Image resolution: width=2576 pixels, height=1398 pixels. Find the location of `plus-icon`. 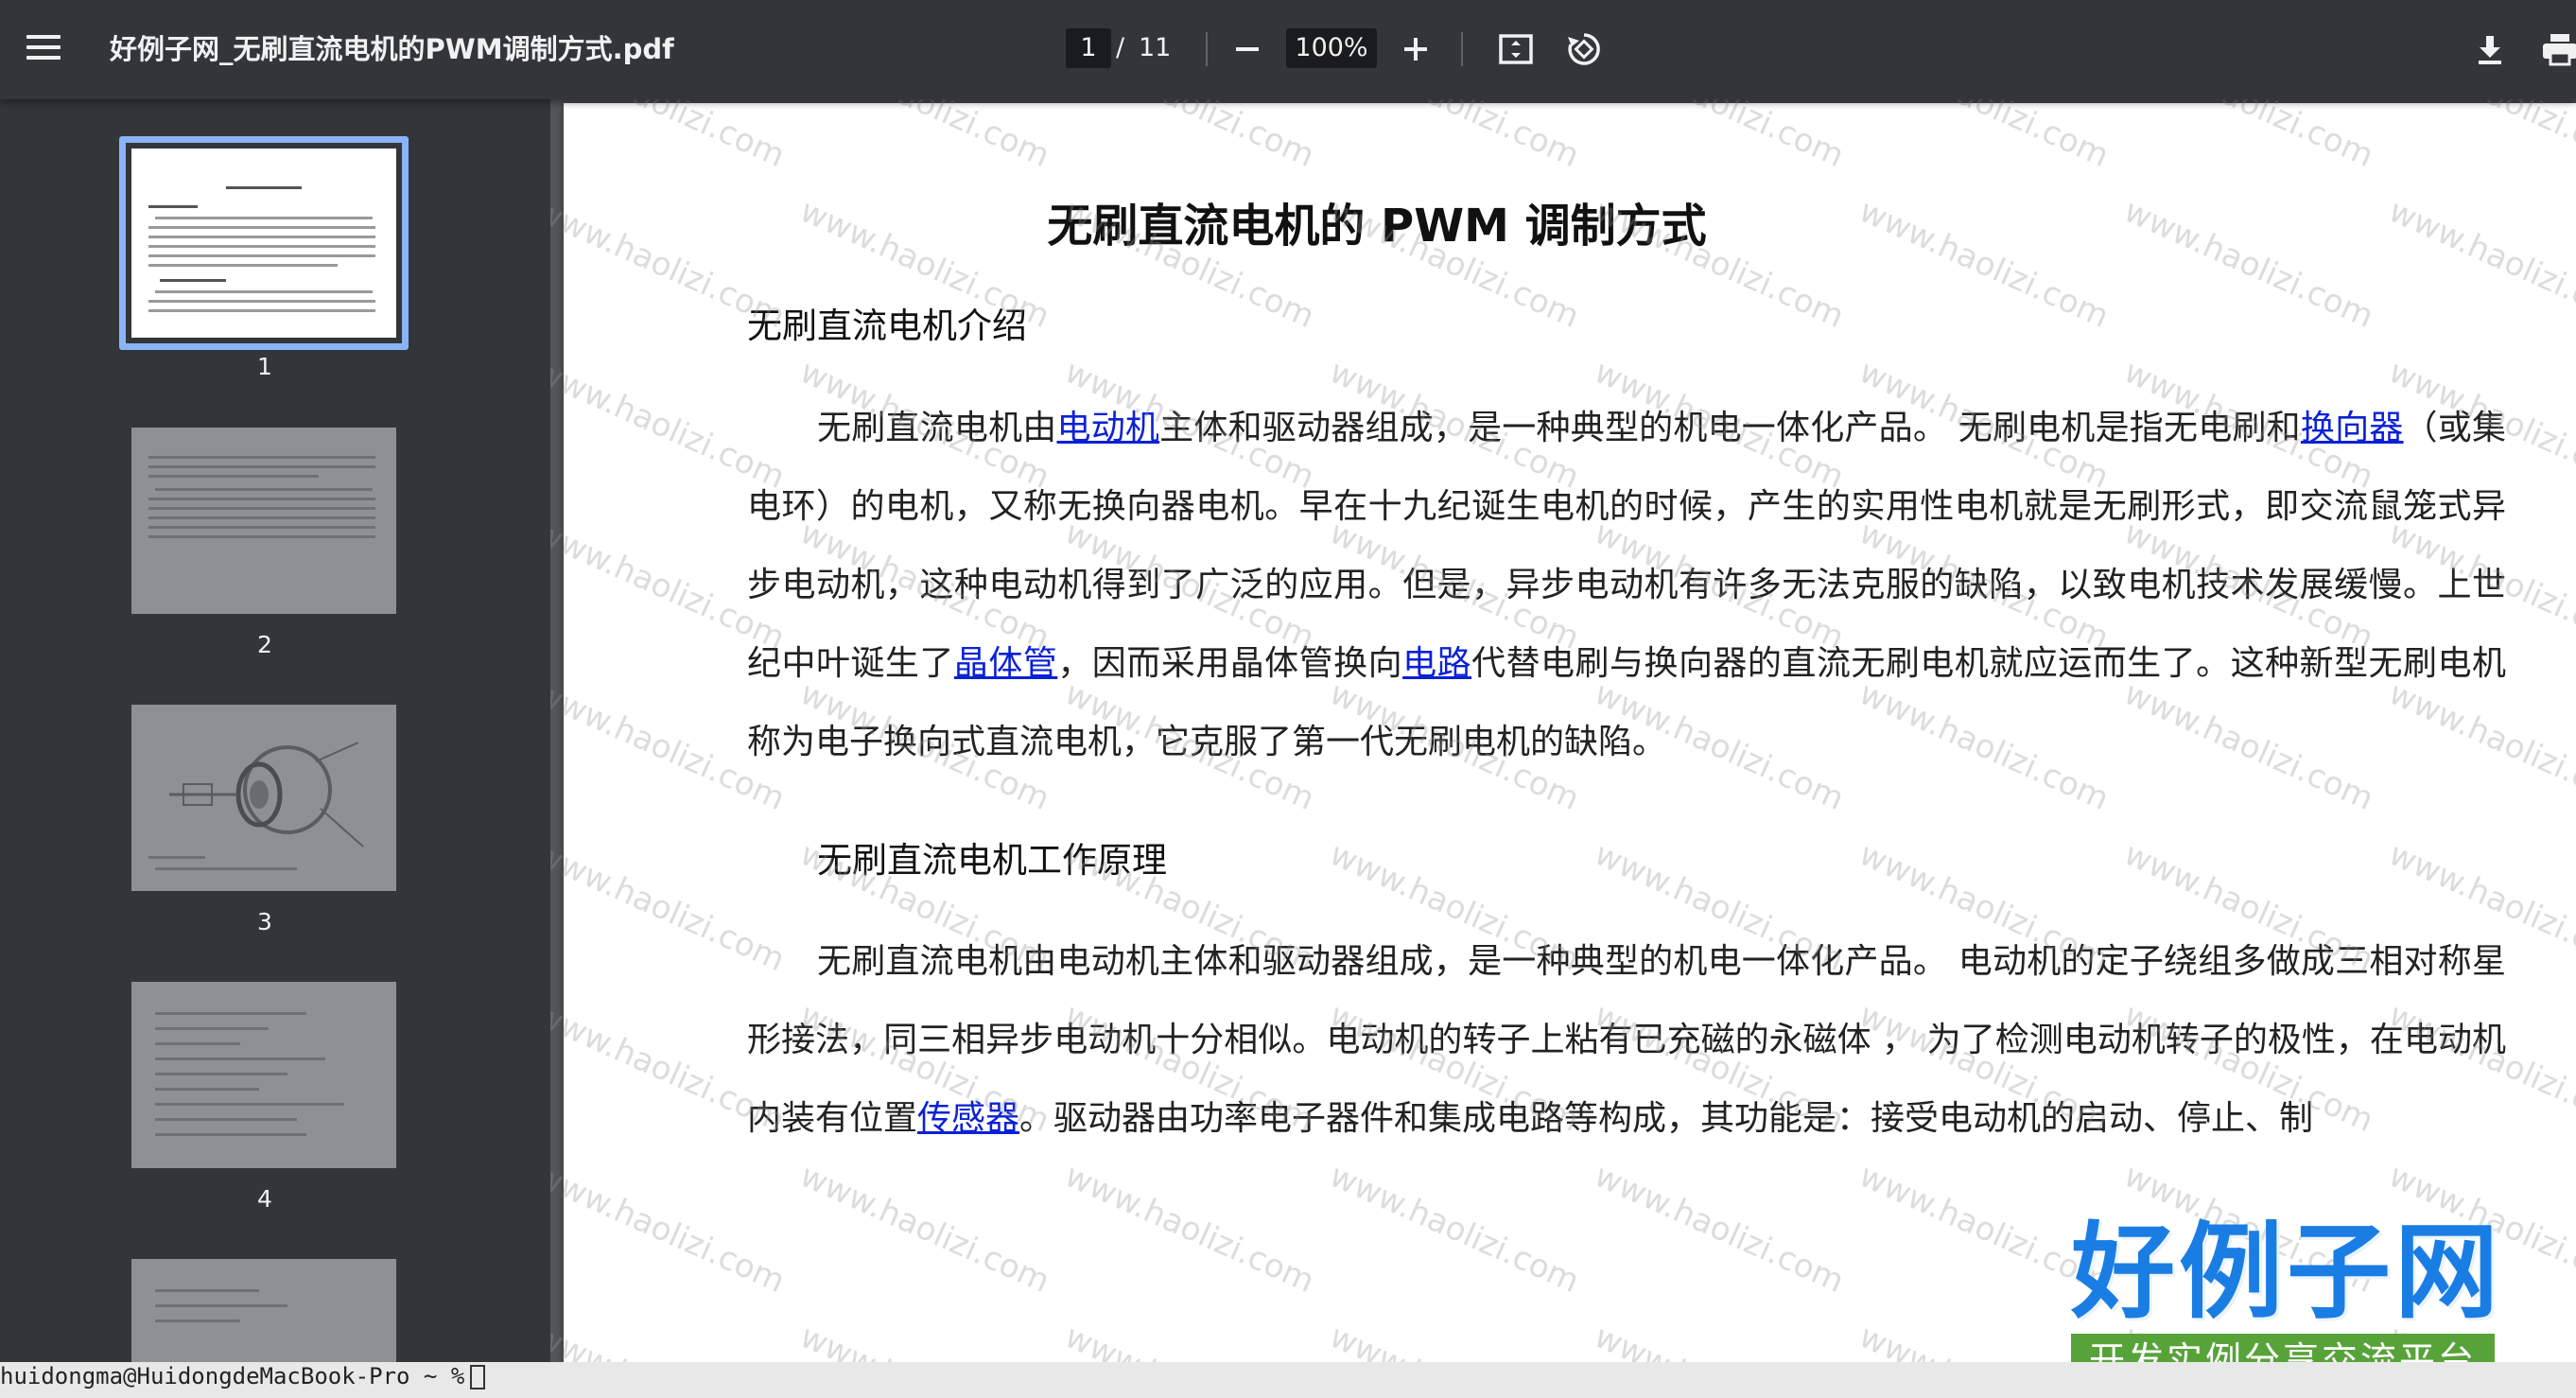

plus-icon is located at coordinates (1415, 49).